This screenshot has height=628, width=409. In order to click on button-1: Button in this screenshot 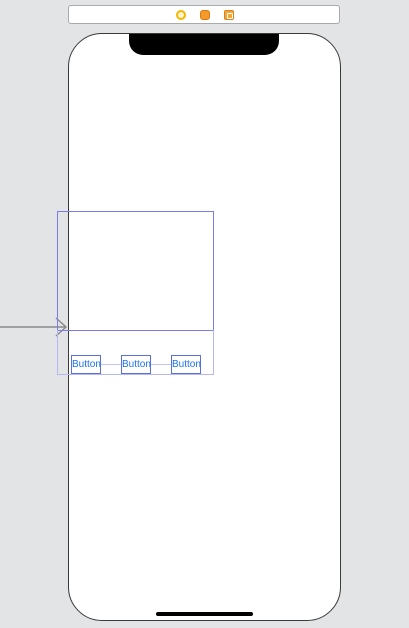, I will do `click(86, 364)`.